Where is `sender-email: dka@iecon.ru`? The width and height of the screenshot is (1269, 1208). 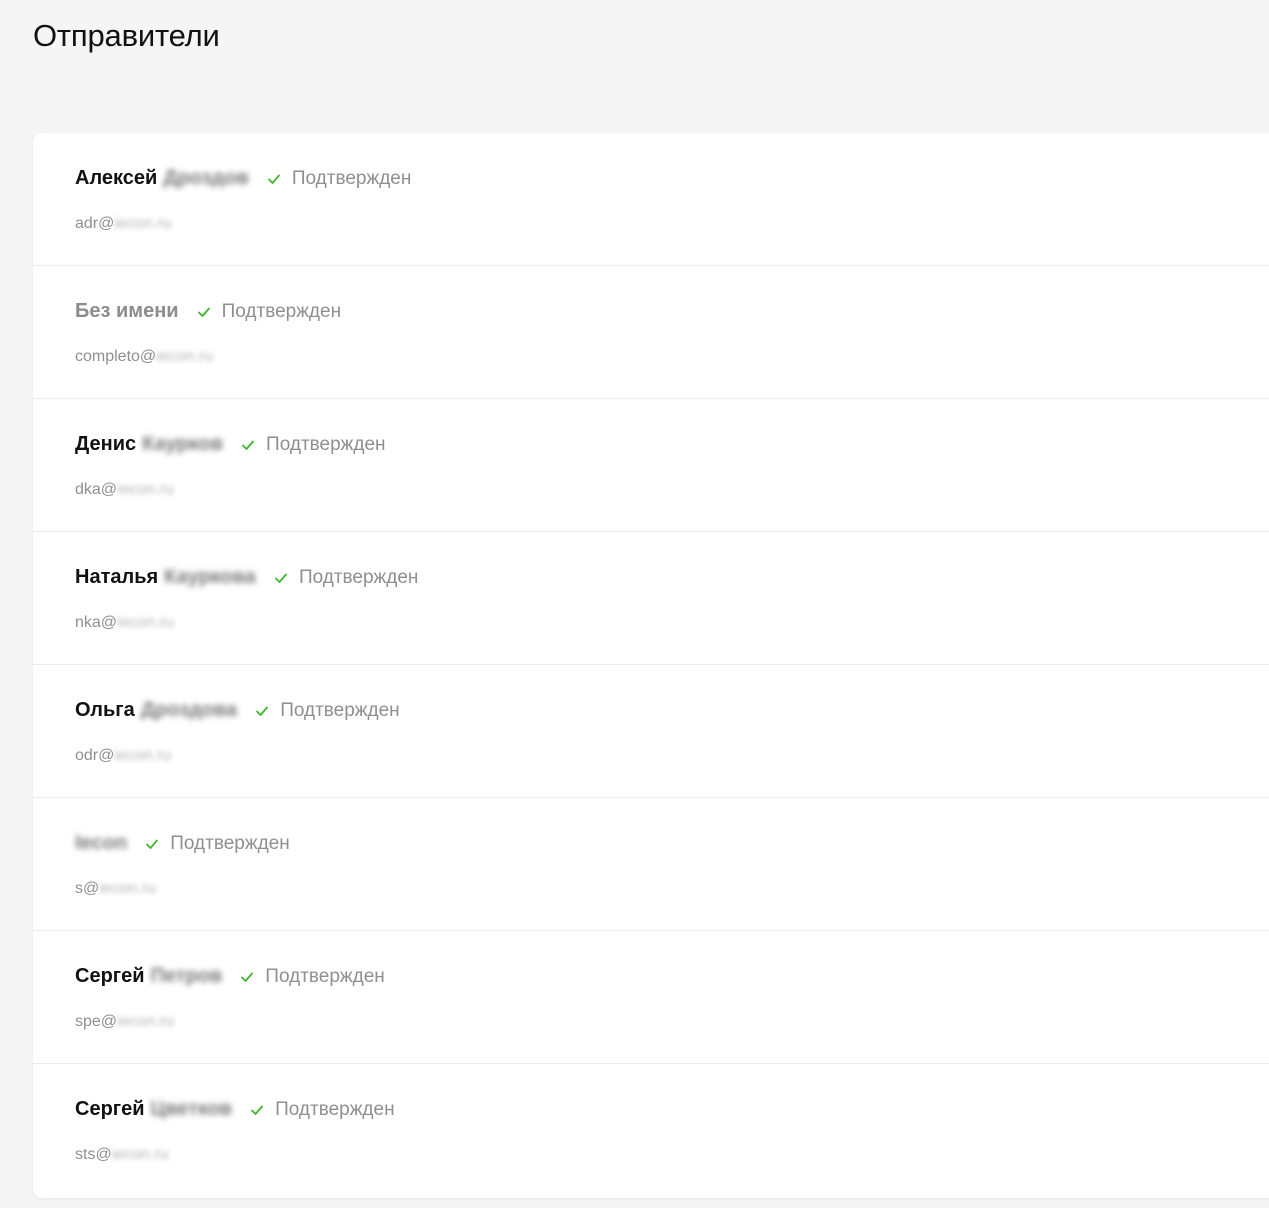
sender-email: dka@iecon.ru is located at coordinates (124, 490).